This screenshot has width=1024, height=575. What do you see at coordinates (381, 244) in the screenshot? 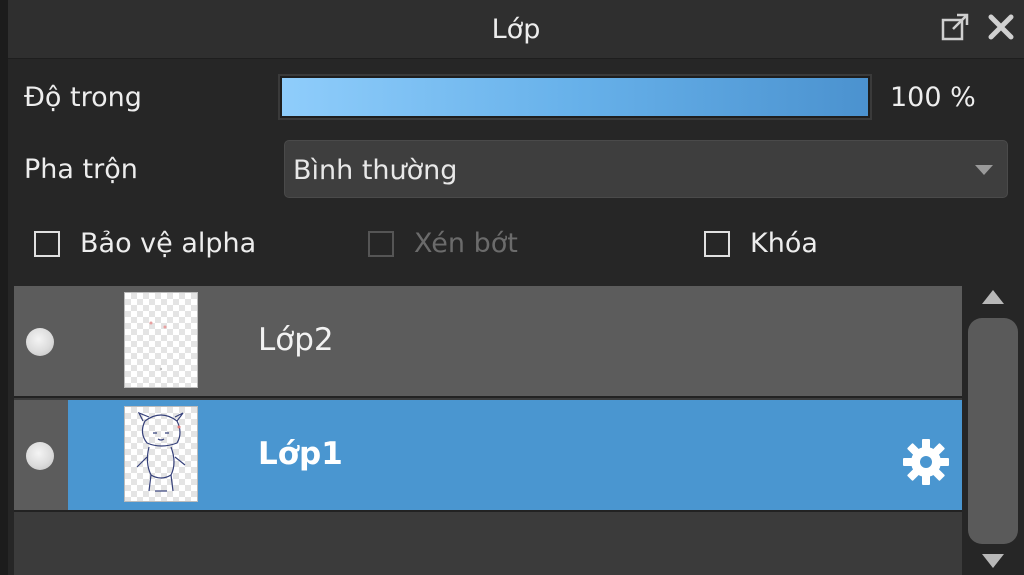
I see `clipping-box` at bounding box center [381, 244].